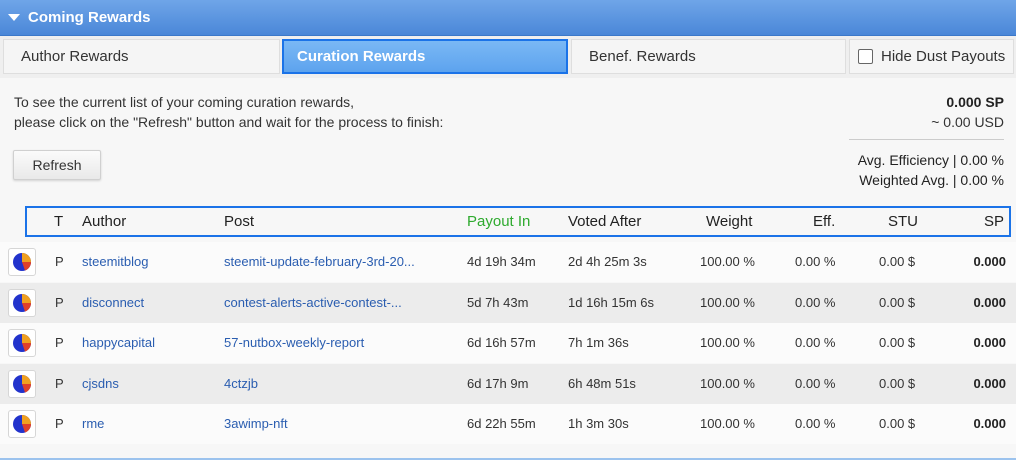 The height and width of the screenshot is (460, 1016). I want to click on cell-author-link: steemitblog, so click(115, 261).